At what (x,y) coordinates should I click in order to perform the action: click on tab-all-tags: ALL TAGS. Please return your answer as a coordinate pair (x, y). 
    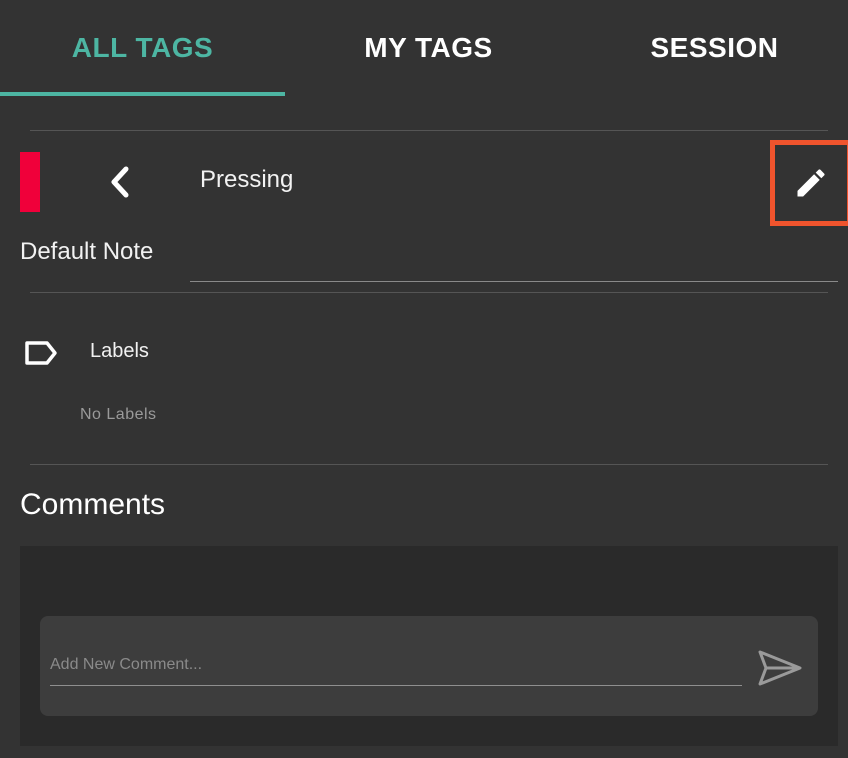
    Looking at the image, I should click on (142, 48).